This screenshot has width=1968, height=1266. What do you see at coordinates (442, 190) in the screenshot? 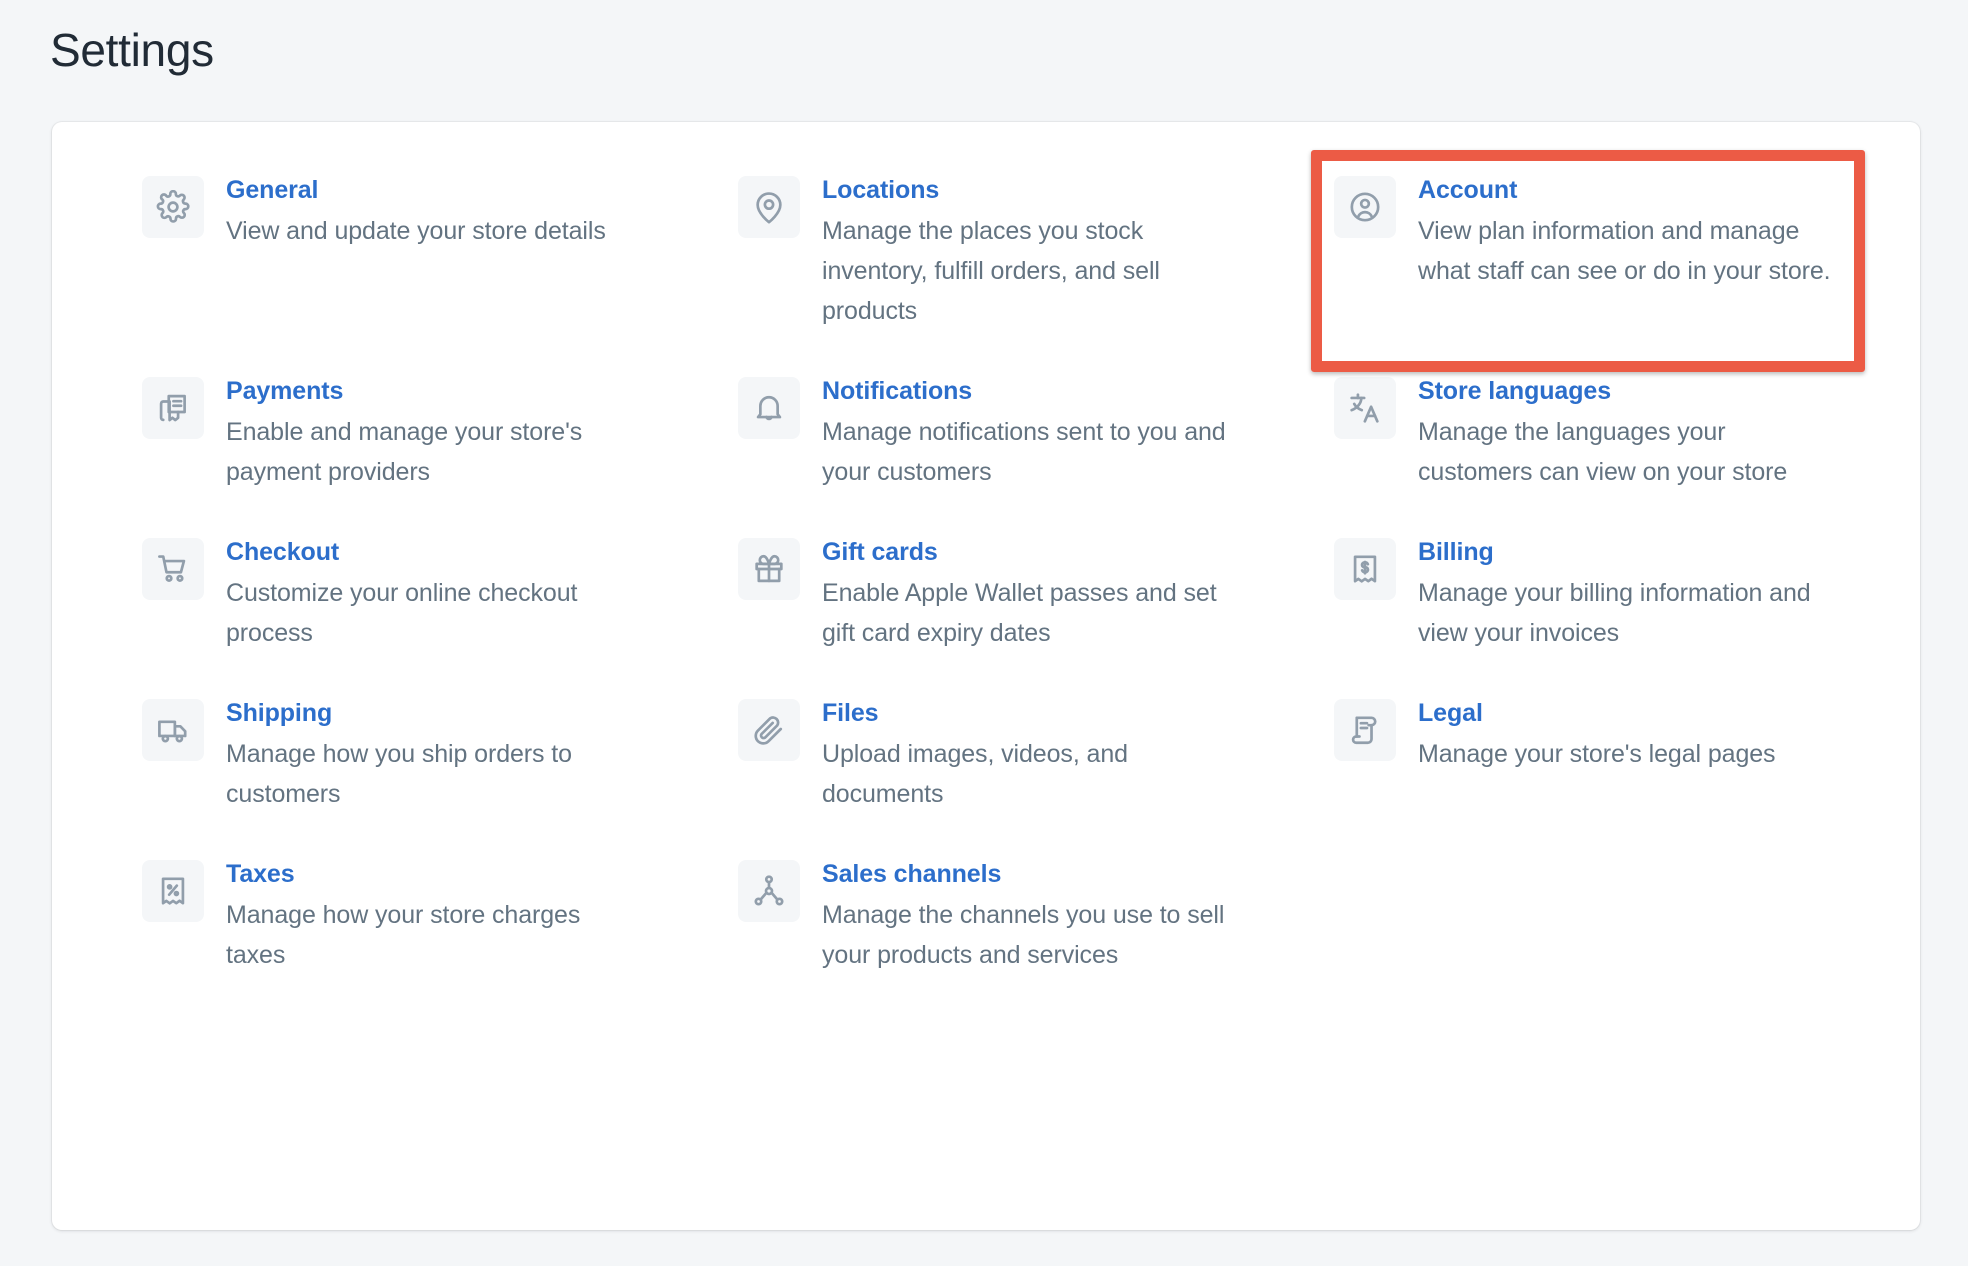
I see `settings-item-link: General` at bounding box center [442, 190].